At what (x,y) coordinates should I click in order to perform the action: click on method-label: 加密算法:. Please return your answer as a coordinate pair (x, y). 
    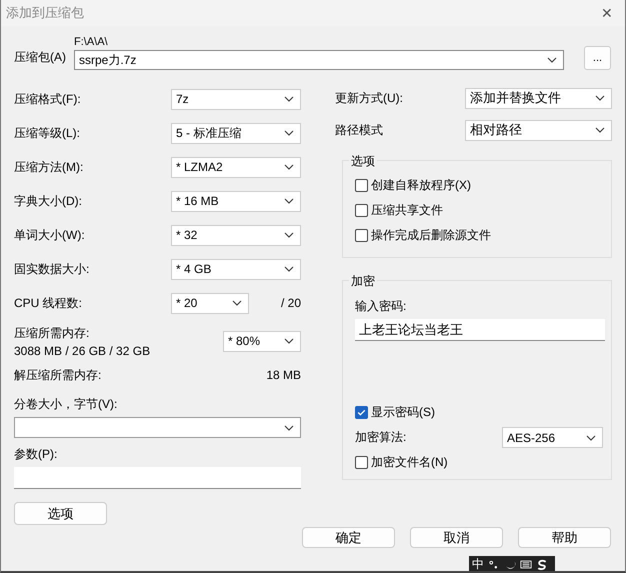
    Looking at the image, I should click on (380, 437).